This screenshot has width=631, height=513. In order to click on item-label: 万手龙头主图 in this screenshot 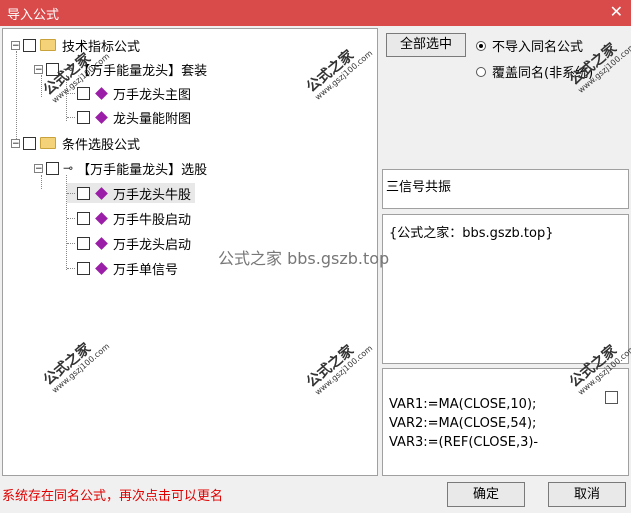, I will do `click(152, 95)`.